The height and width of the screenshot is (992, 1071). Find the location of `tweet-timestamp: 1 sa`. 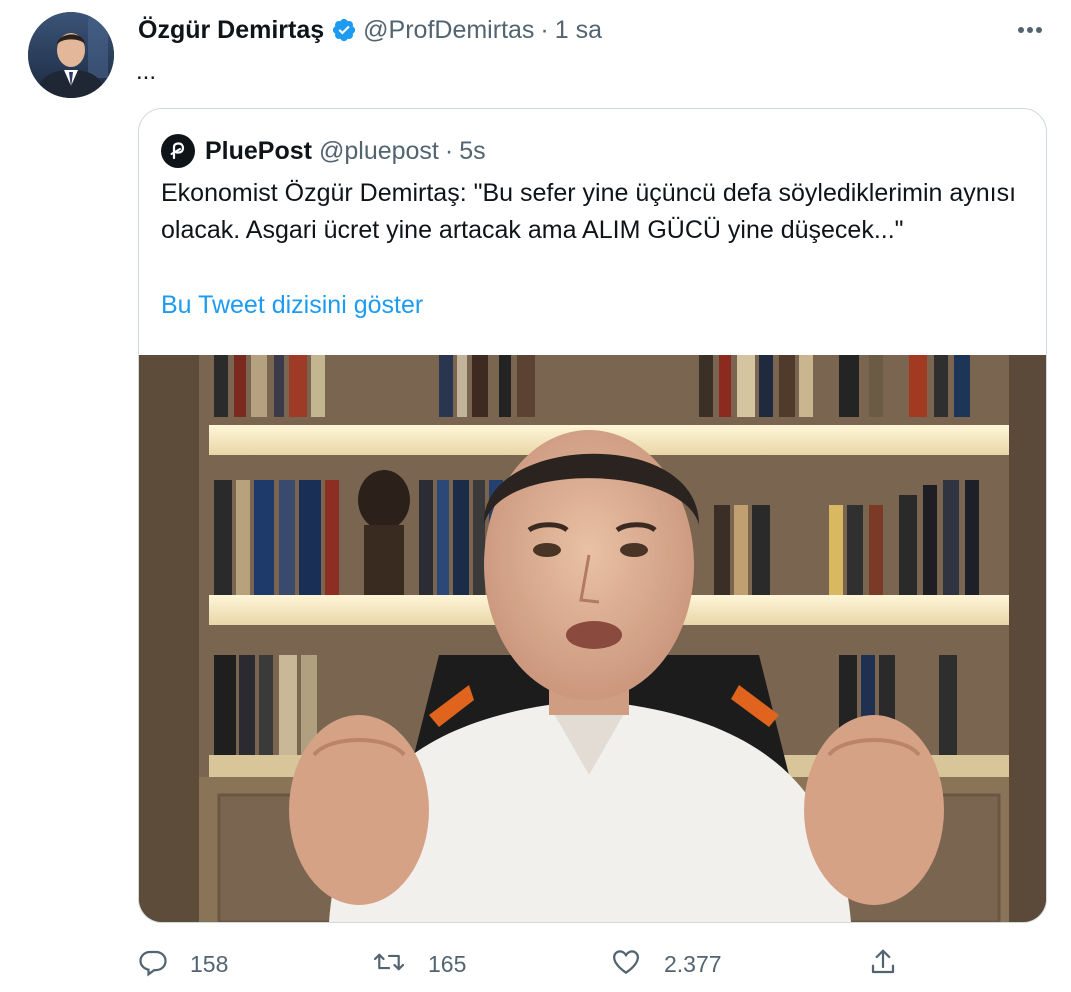

tweet-timestamp: 1 sa is located at coordinates (578, 30).